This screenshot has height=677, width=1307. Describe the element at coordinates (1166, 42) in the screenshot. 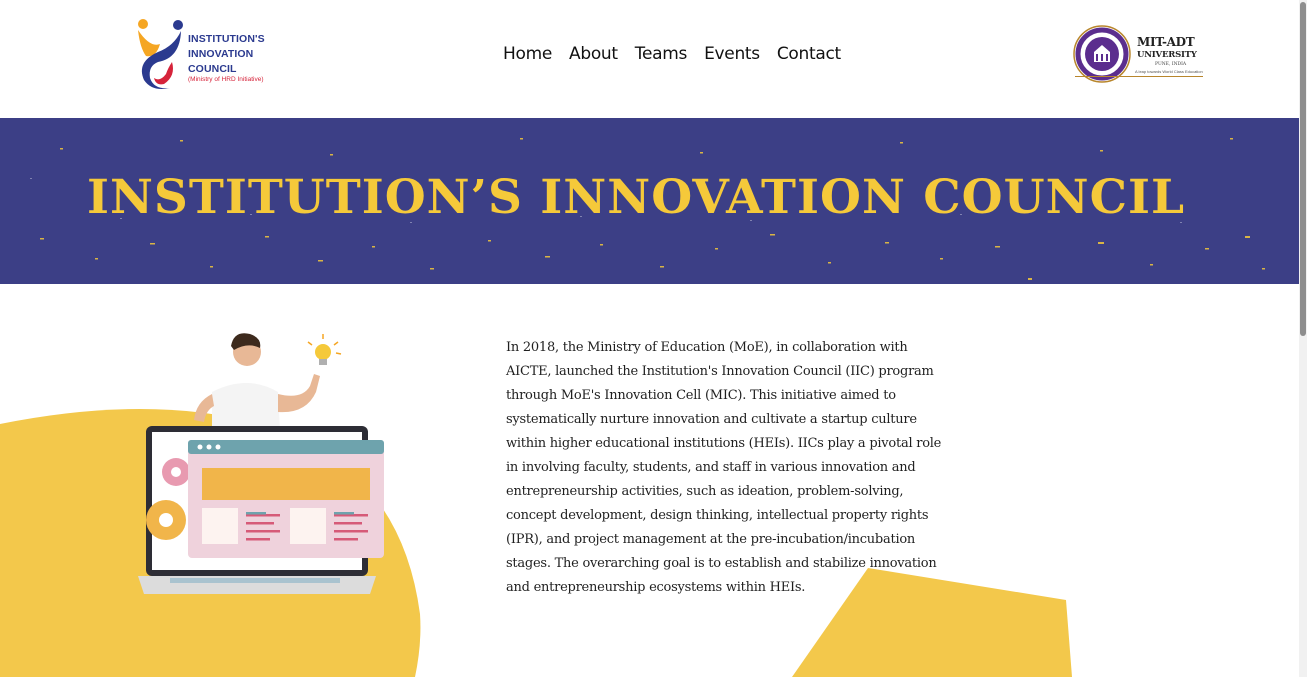

I see `mit-adt-name: MIT-ADT` at that location.